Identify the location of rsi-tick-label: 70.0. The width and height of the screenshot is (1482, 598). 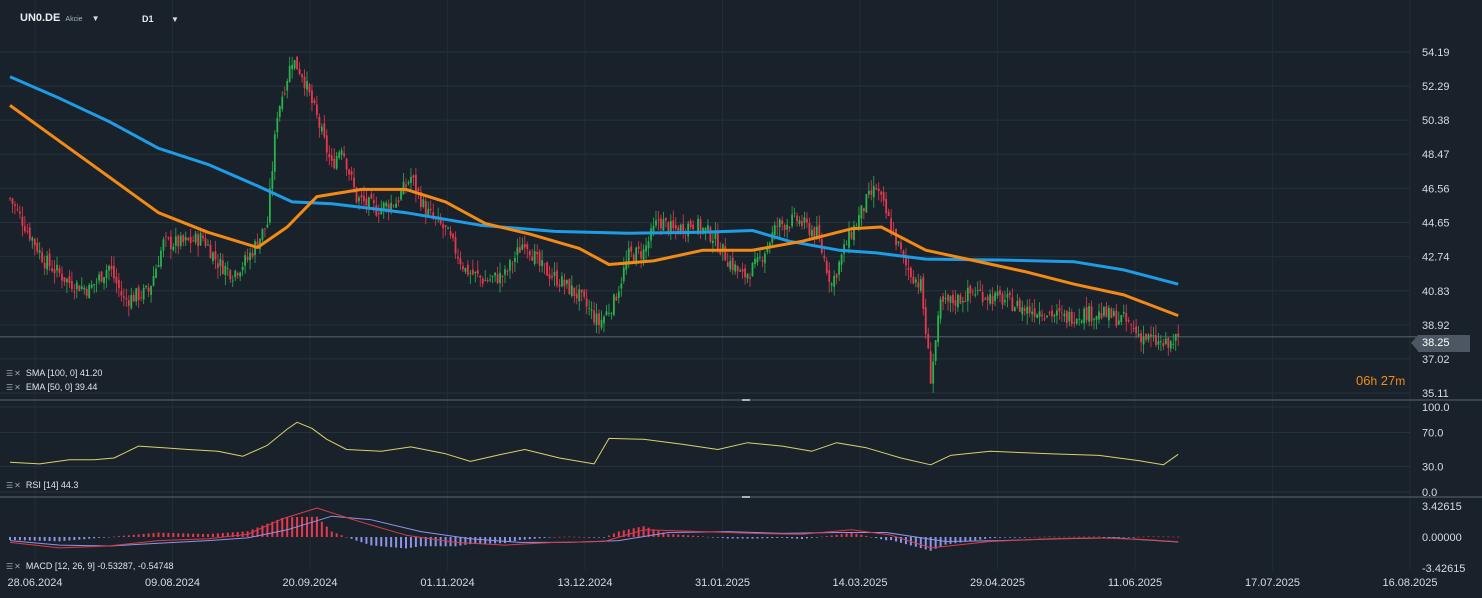
(1432, 434).